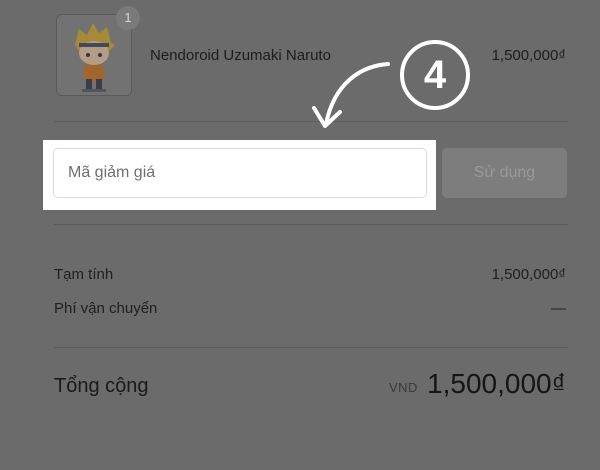  I want to click on subtotal-label: Tạm tính, so click(84, 274).